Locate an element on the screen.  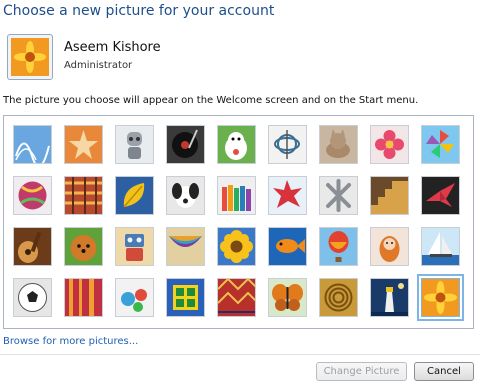
toy-robot-icon is located at coordinates (134, 246).